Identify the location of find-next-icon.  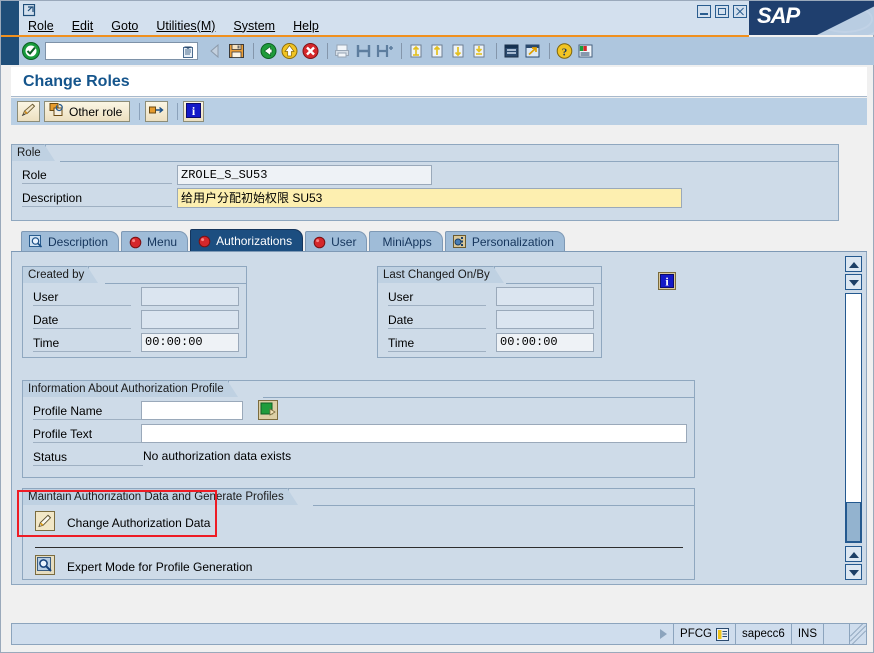
(384, 51).